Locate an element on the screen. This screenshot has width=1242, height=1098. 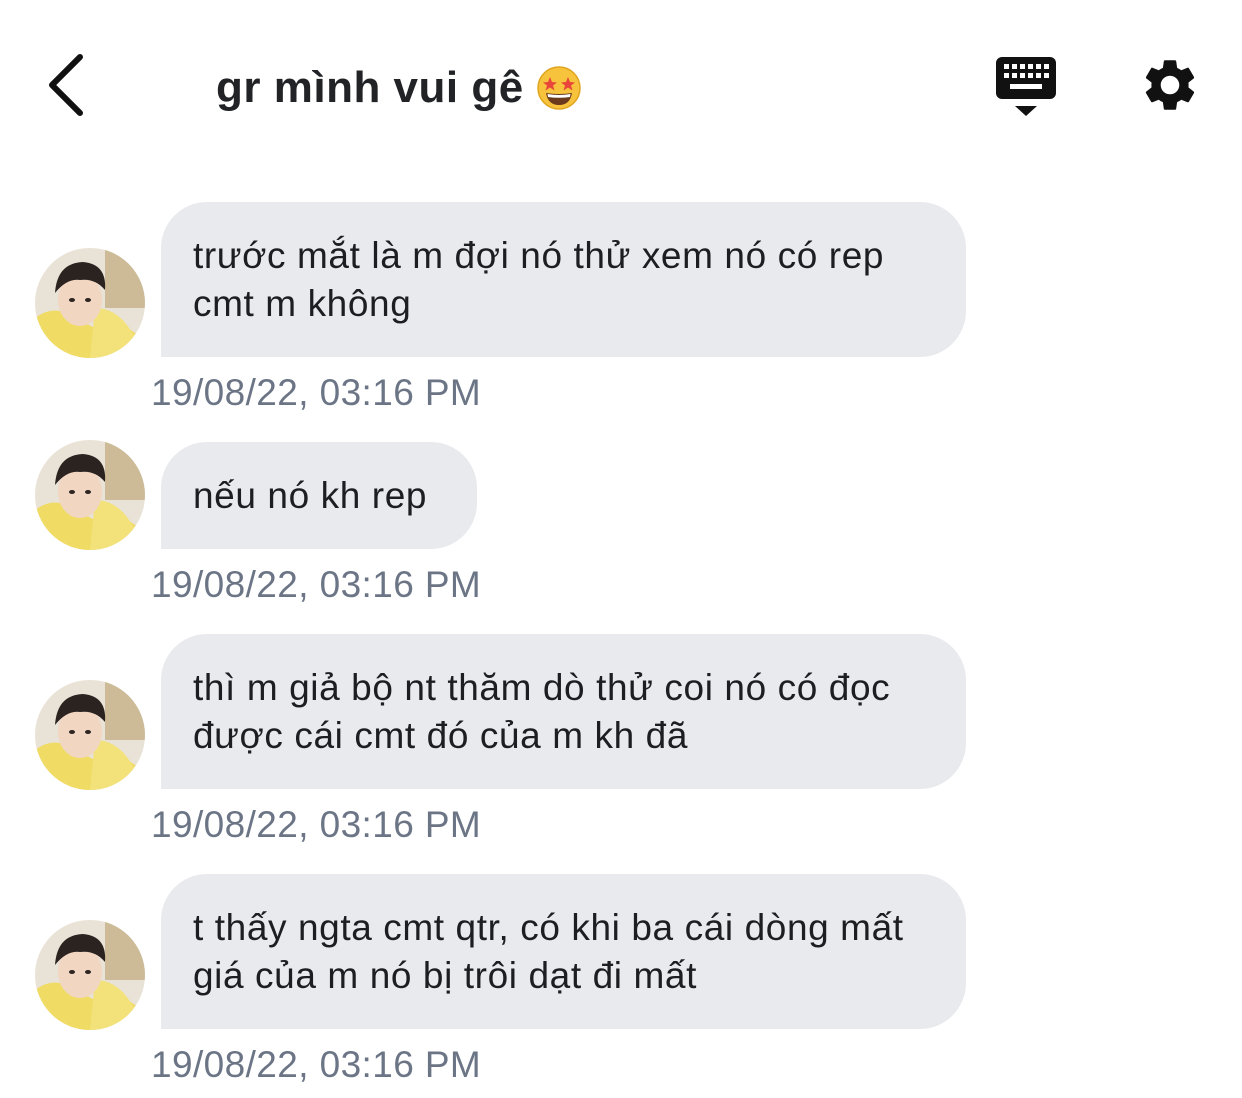
settings-button is located at coordinates (1170, 85).